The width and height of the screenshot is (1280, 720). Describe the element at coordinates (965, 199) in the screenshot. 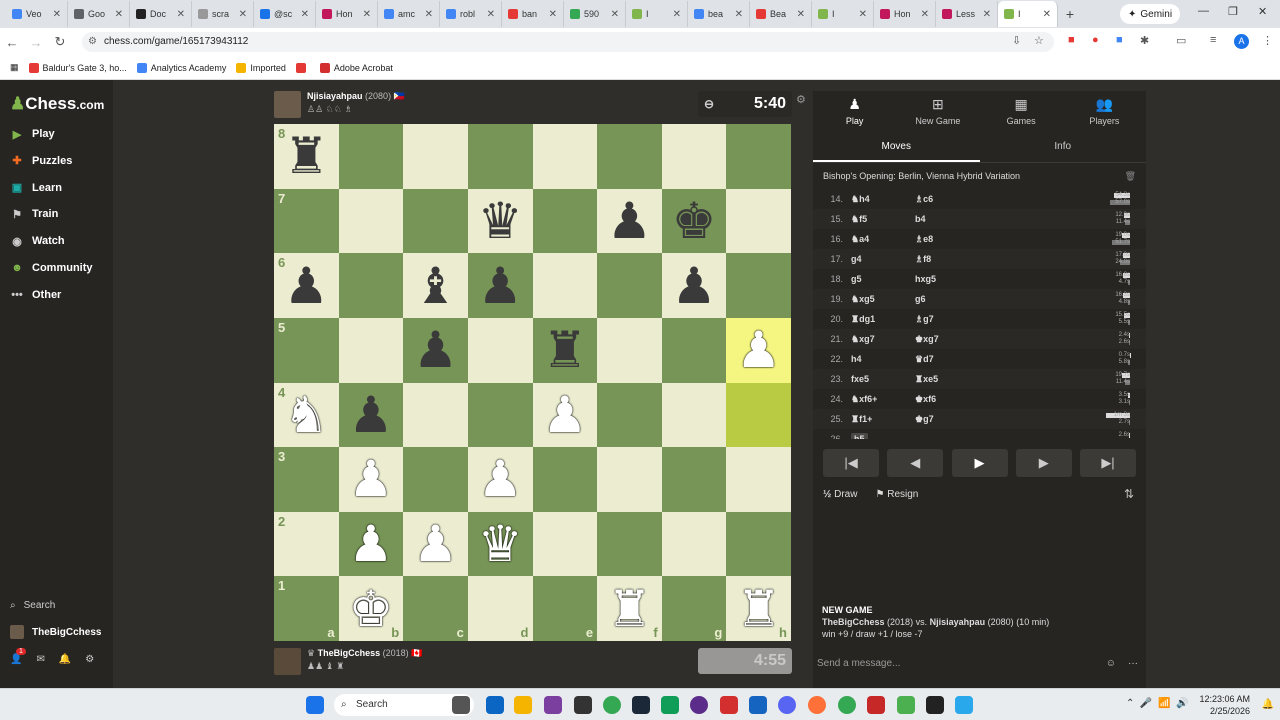

I see `black-move: ♗c6` at that location.